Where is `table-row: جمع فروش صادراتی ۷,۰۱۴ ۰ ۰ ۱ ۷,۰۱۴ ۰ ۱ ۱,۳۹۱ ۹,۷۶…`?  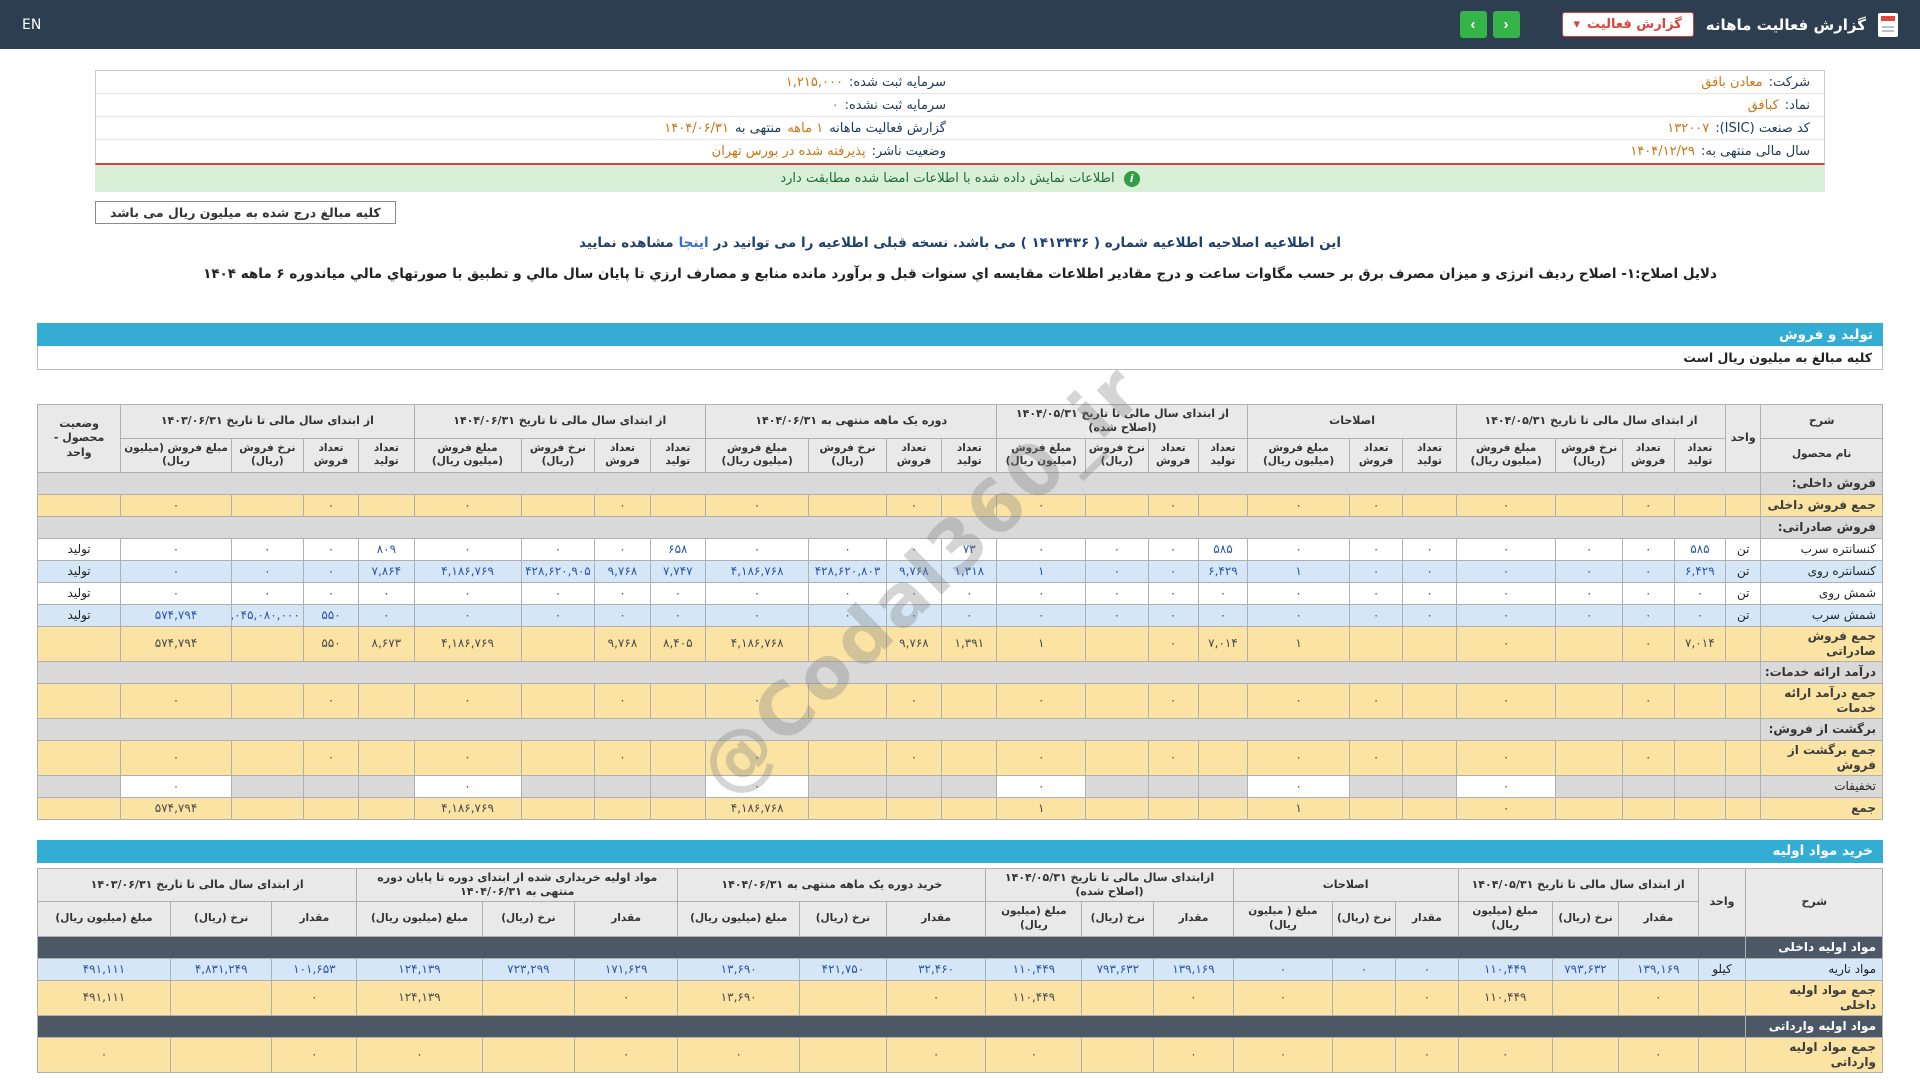
table-row: جمع فروش صادراتی ۷,۰۱۴ ۰ ۰ ۱ ۷,۰۱۴ ۰ ۱ ۱,۳۹۱ ۹,۷۶… is located at coordinates (959, 643).